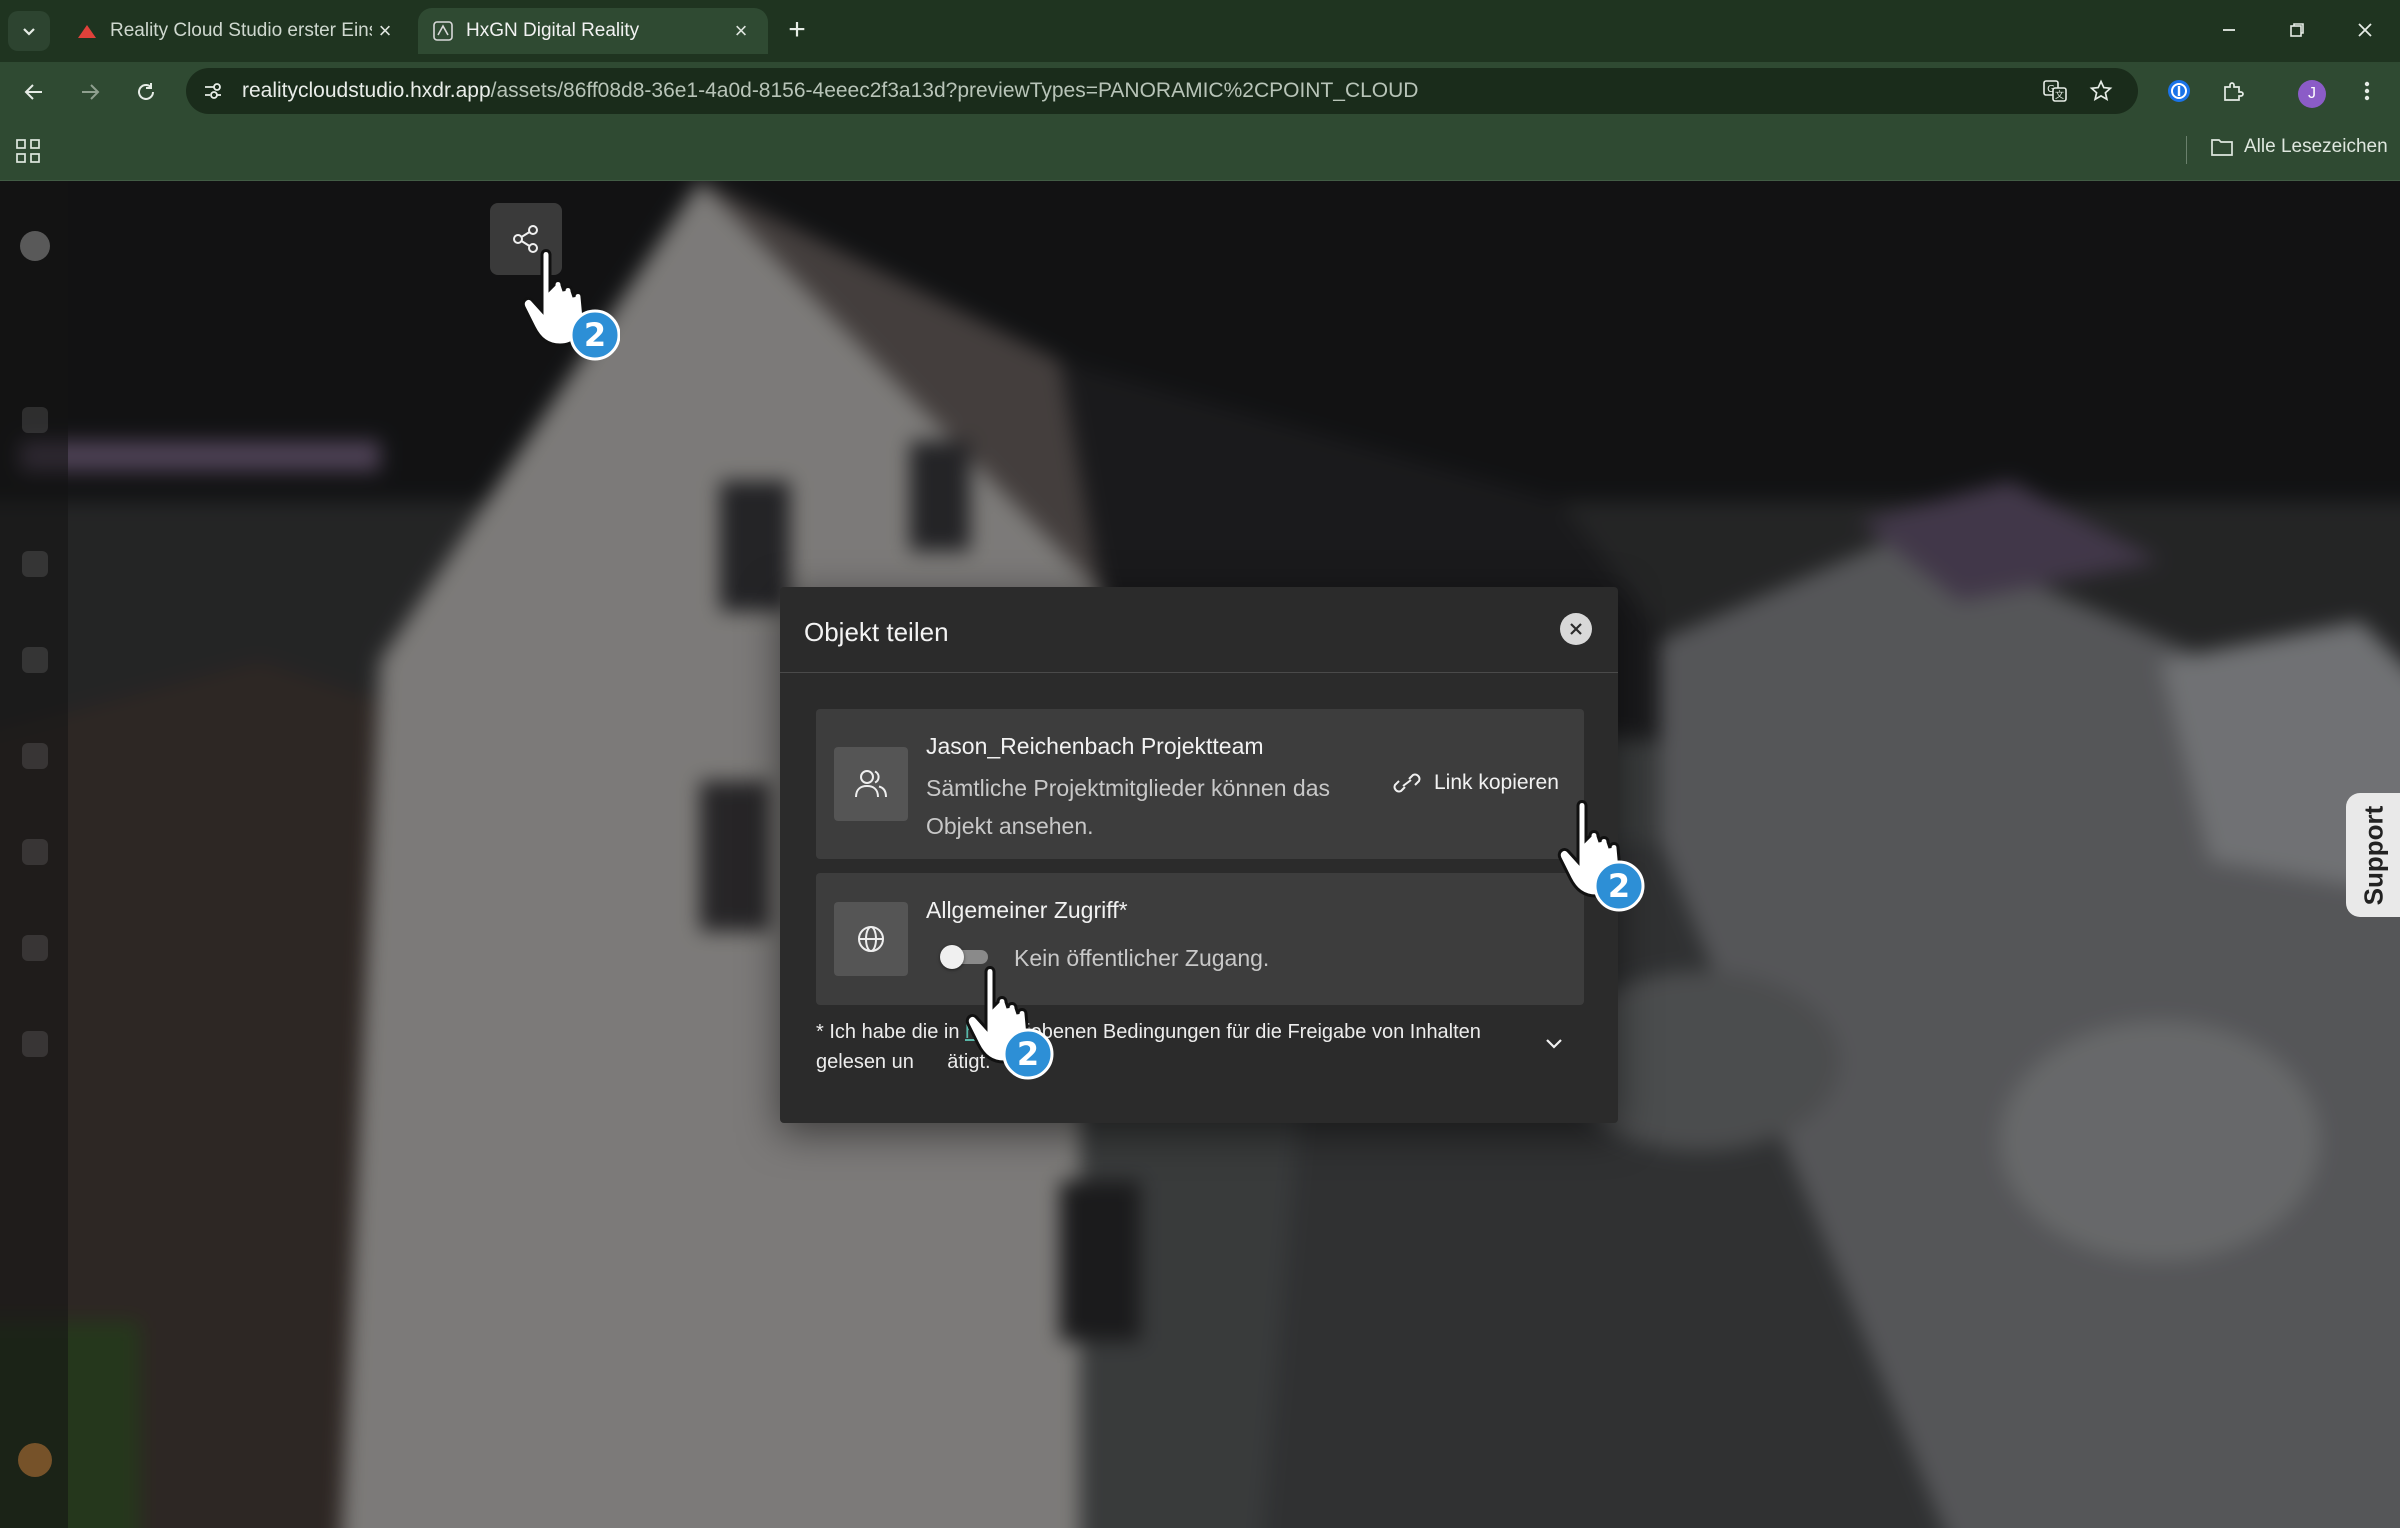 The image size is (2400, 1528). What do you see at coordinates (1095, 746) in the screenshot?
I see `project-team-title: Jason_Reichenbach Projektteam` at bounding box center [1095, 746].